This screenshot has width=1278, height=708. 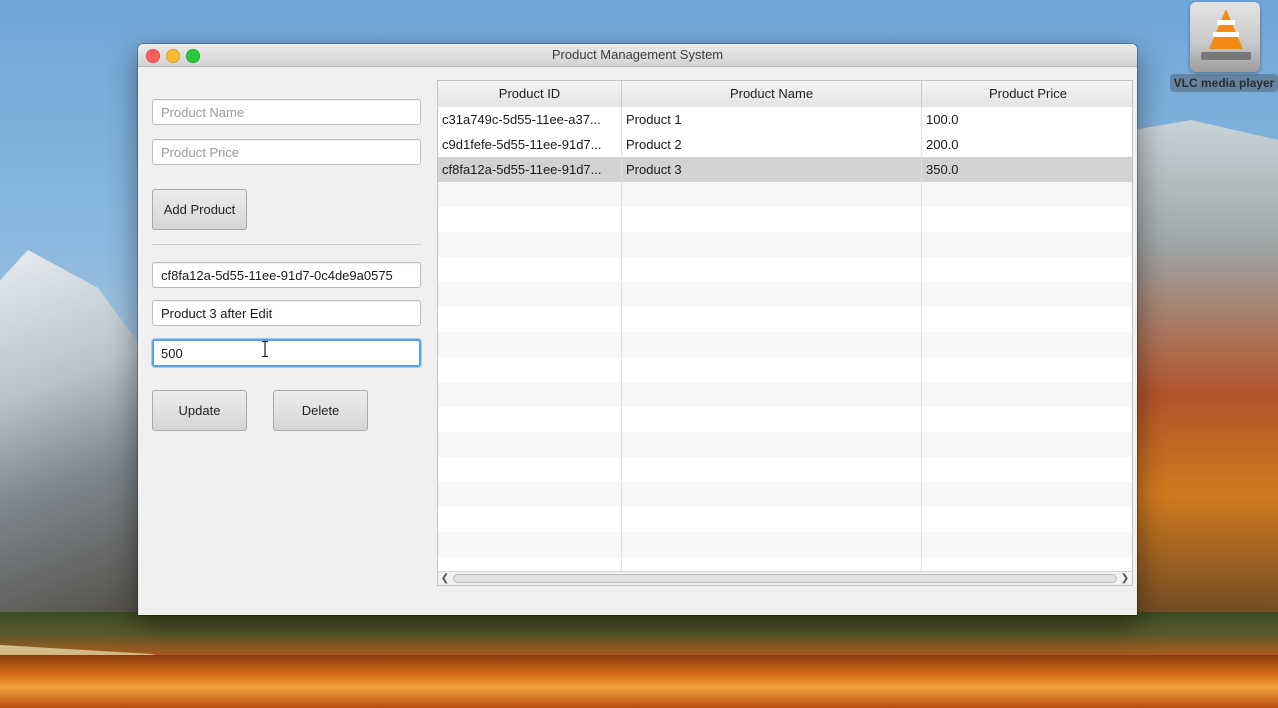 I want to click on edit-product-id-input, so click(x=286, y=275).